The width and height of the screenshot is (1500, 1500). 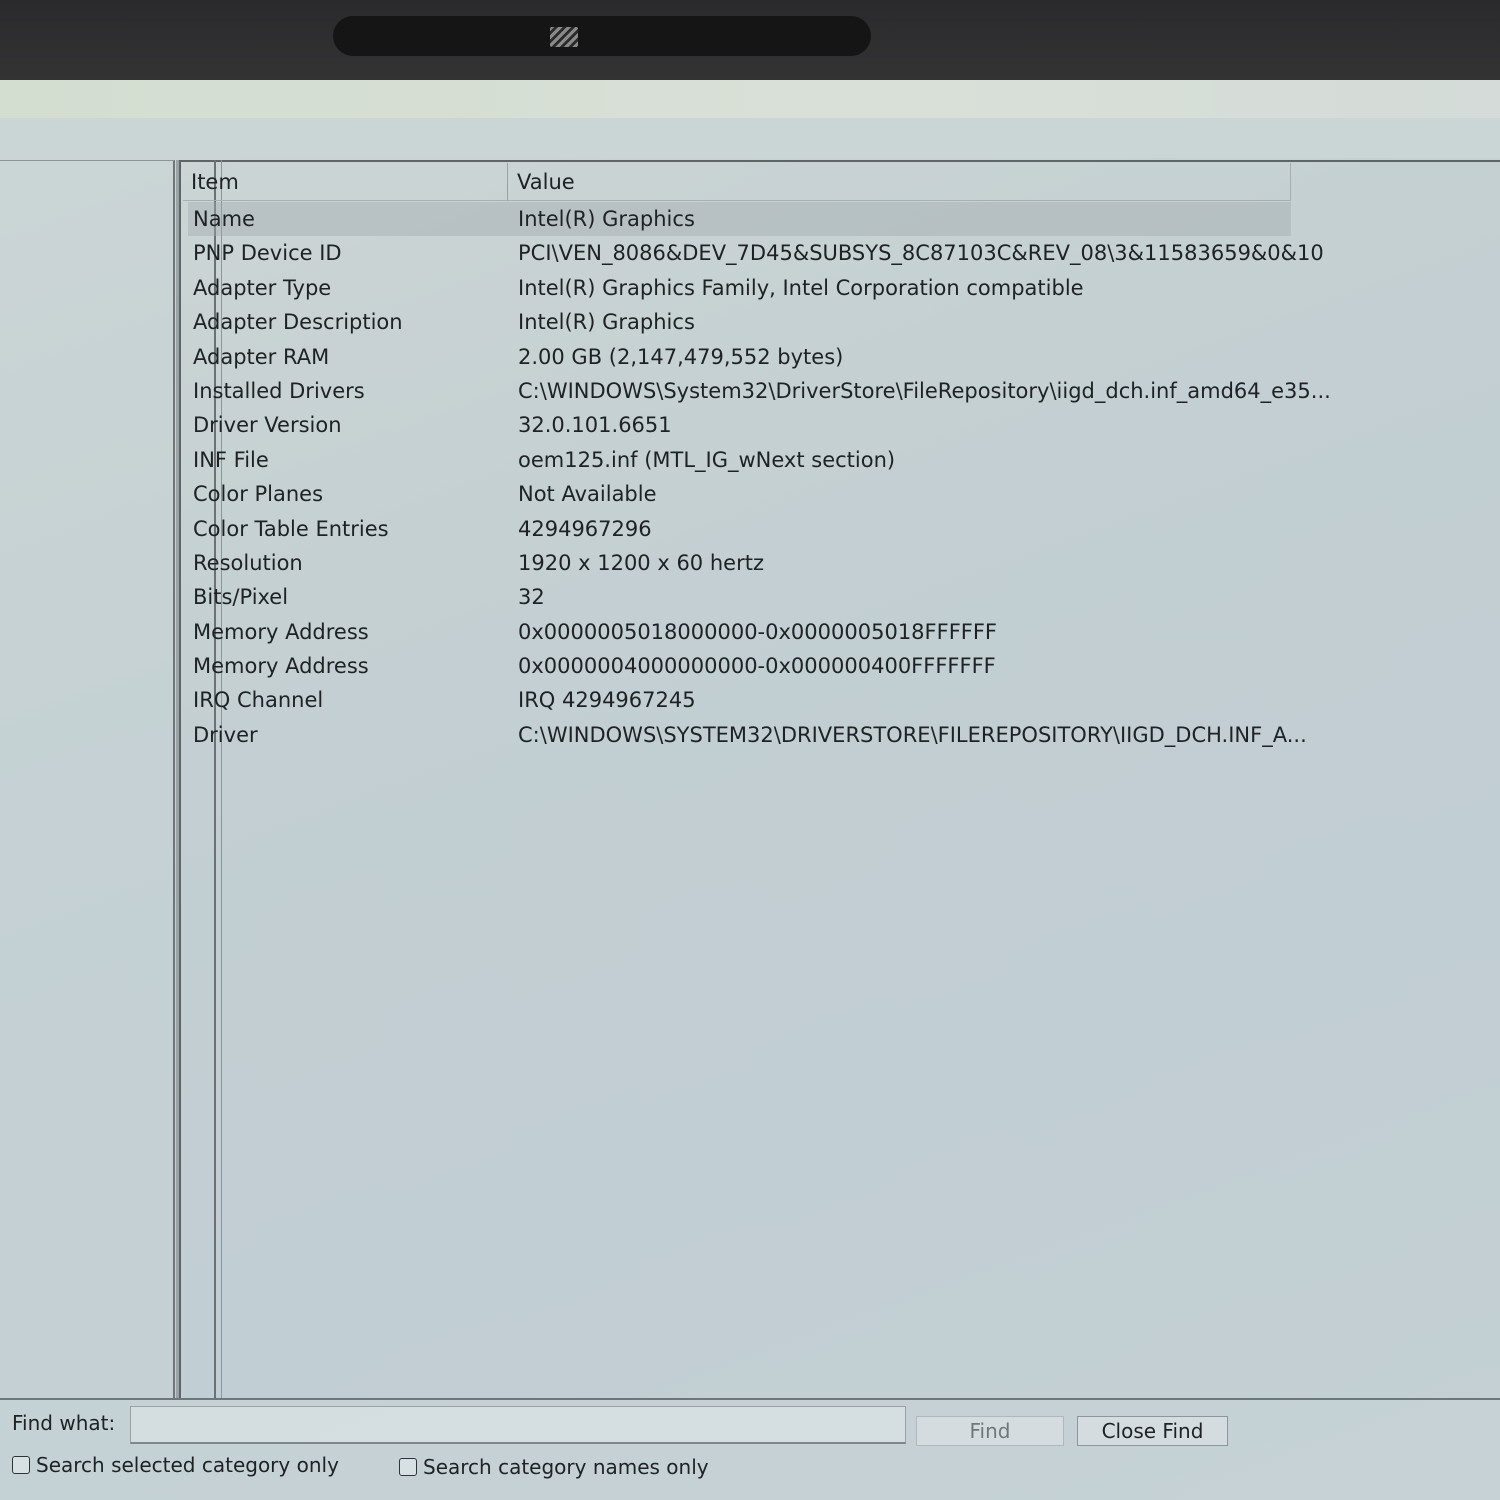 What do you see at coordinates (990, 1431) in the screenshot?
I see `find-button: Find` at bounding box center [990, 1431].